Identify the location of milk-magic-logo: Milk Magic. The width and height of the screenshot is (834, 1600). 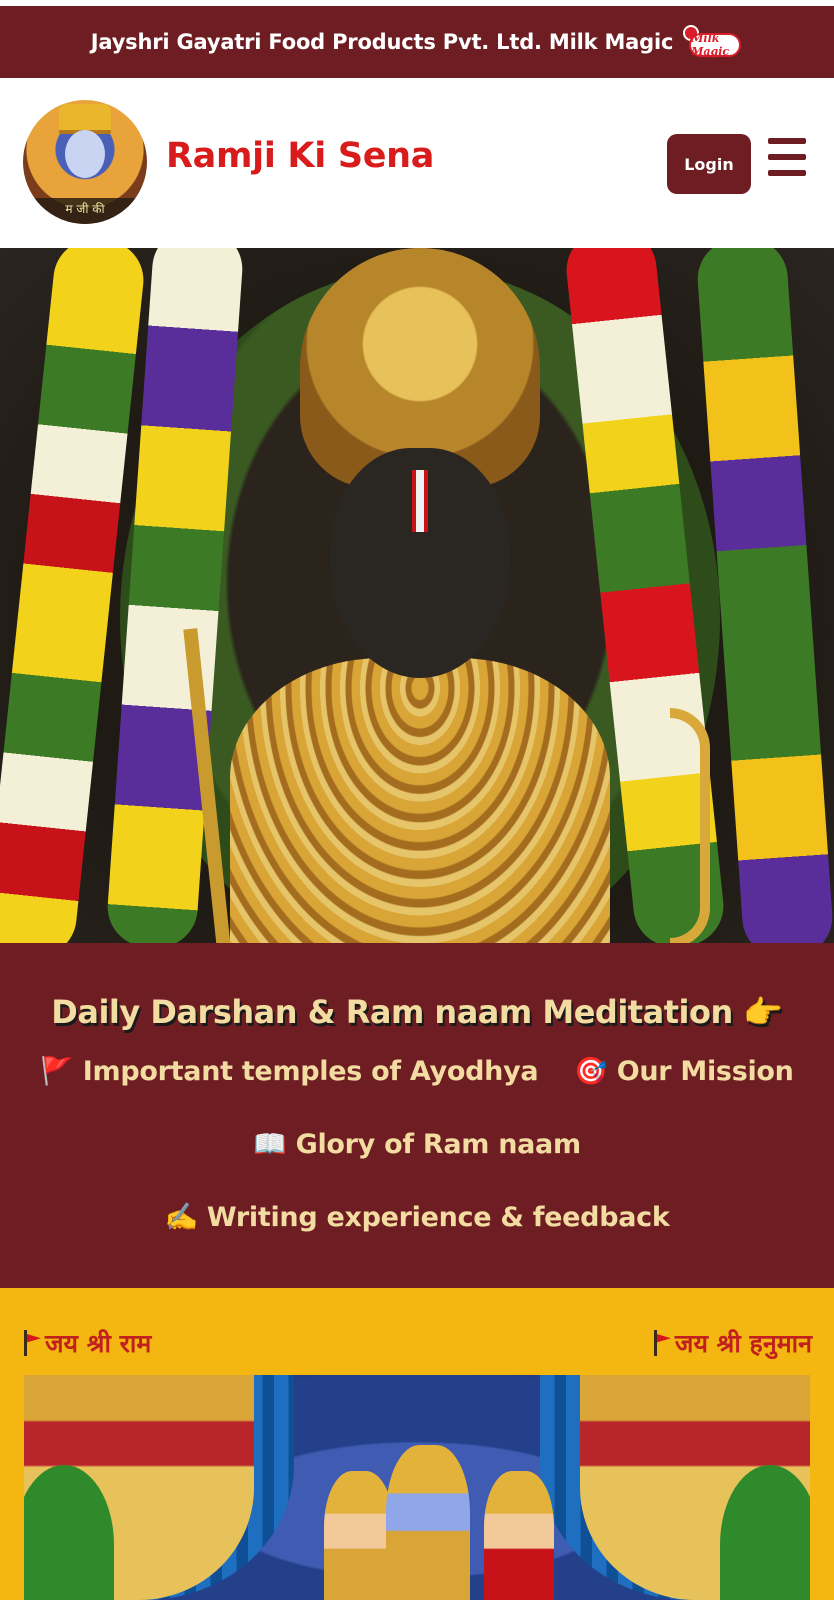
(713, 42).